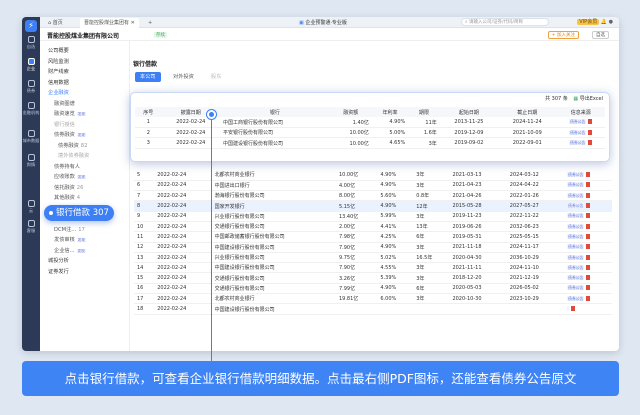 The width and height of the screenshot is (640, 415). Describe the element at coordinates (274, 112) in the screenshot. I see `column-header: 银行` at that location.